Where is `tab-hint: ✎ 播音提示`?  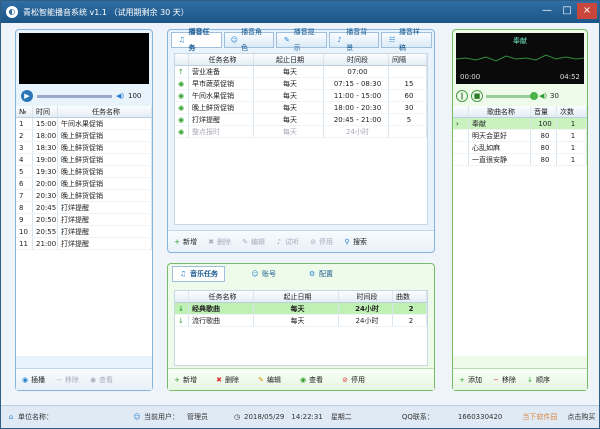 tab-hint: ✎ 播音提示 is located at coordinates (301, 40).